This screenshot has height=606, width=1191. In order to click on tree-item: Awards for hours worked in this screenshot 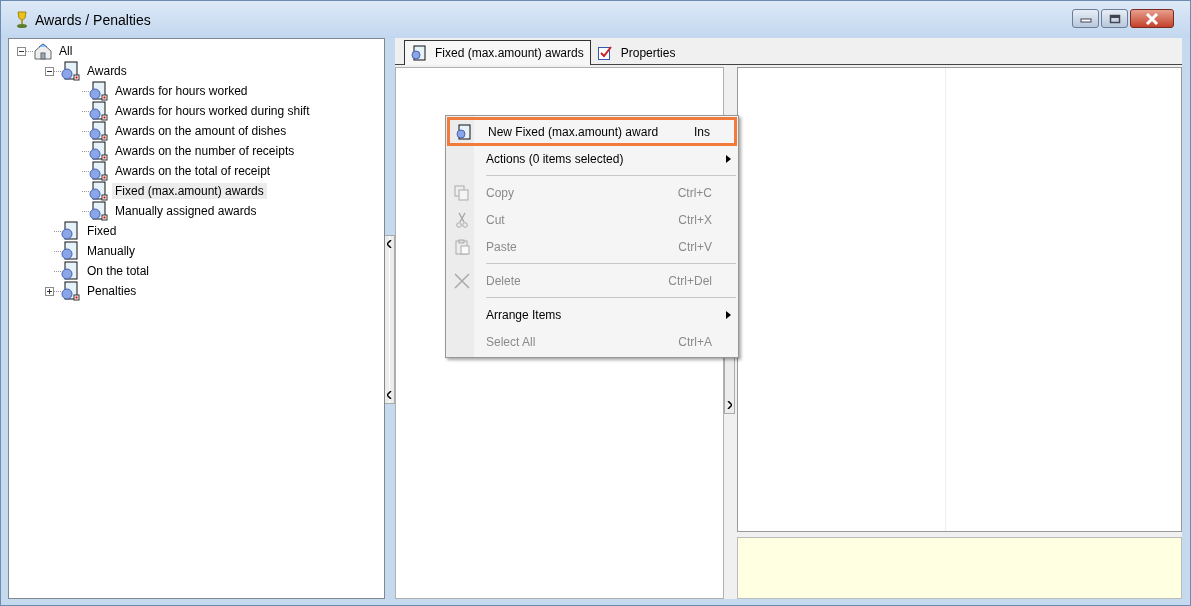, I will do `click(181, 91)`.